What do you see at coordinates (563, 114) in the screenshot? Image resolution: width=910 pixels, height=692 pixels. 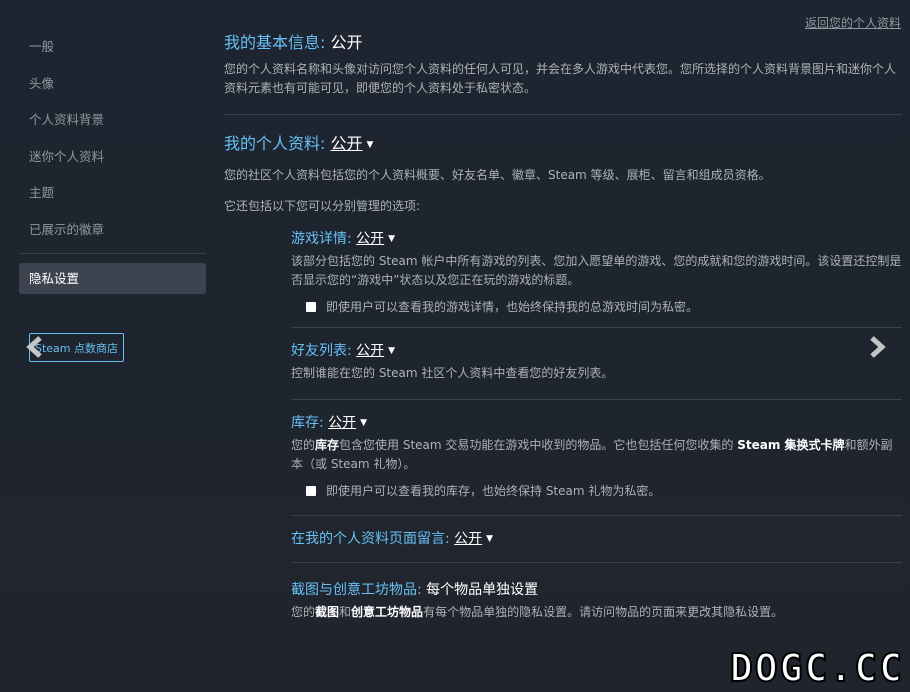 I see `section-divider` at bounding box center [563, 114].